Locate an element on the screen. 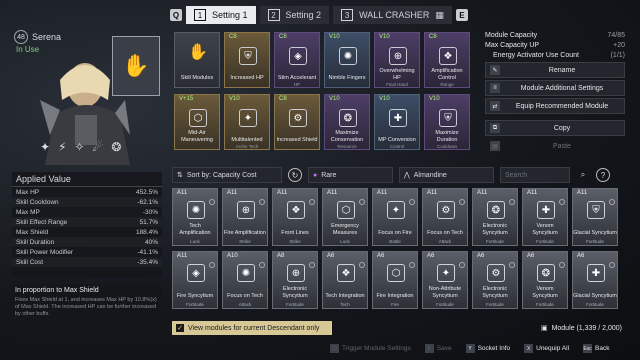 The height and width of the screenshot is (360, 640). back-button: Esc Back is located at coordinates (596, 348).